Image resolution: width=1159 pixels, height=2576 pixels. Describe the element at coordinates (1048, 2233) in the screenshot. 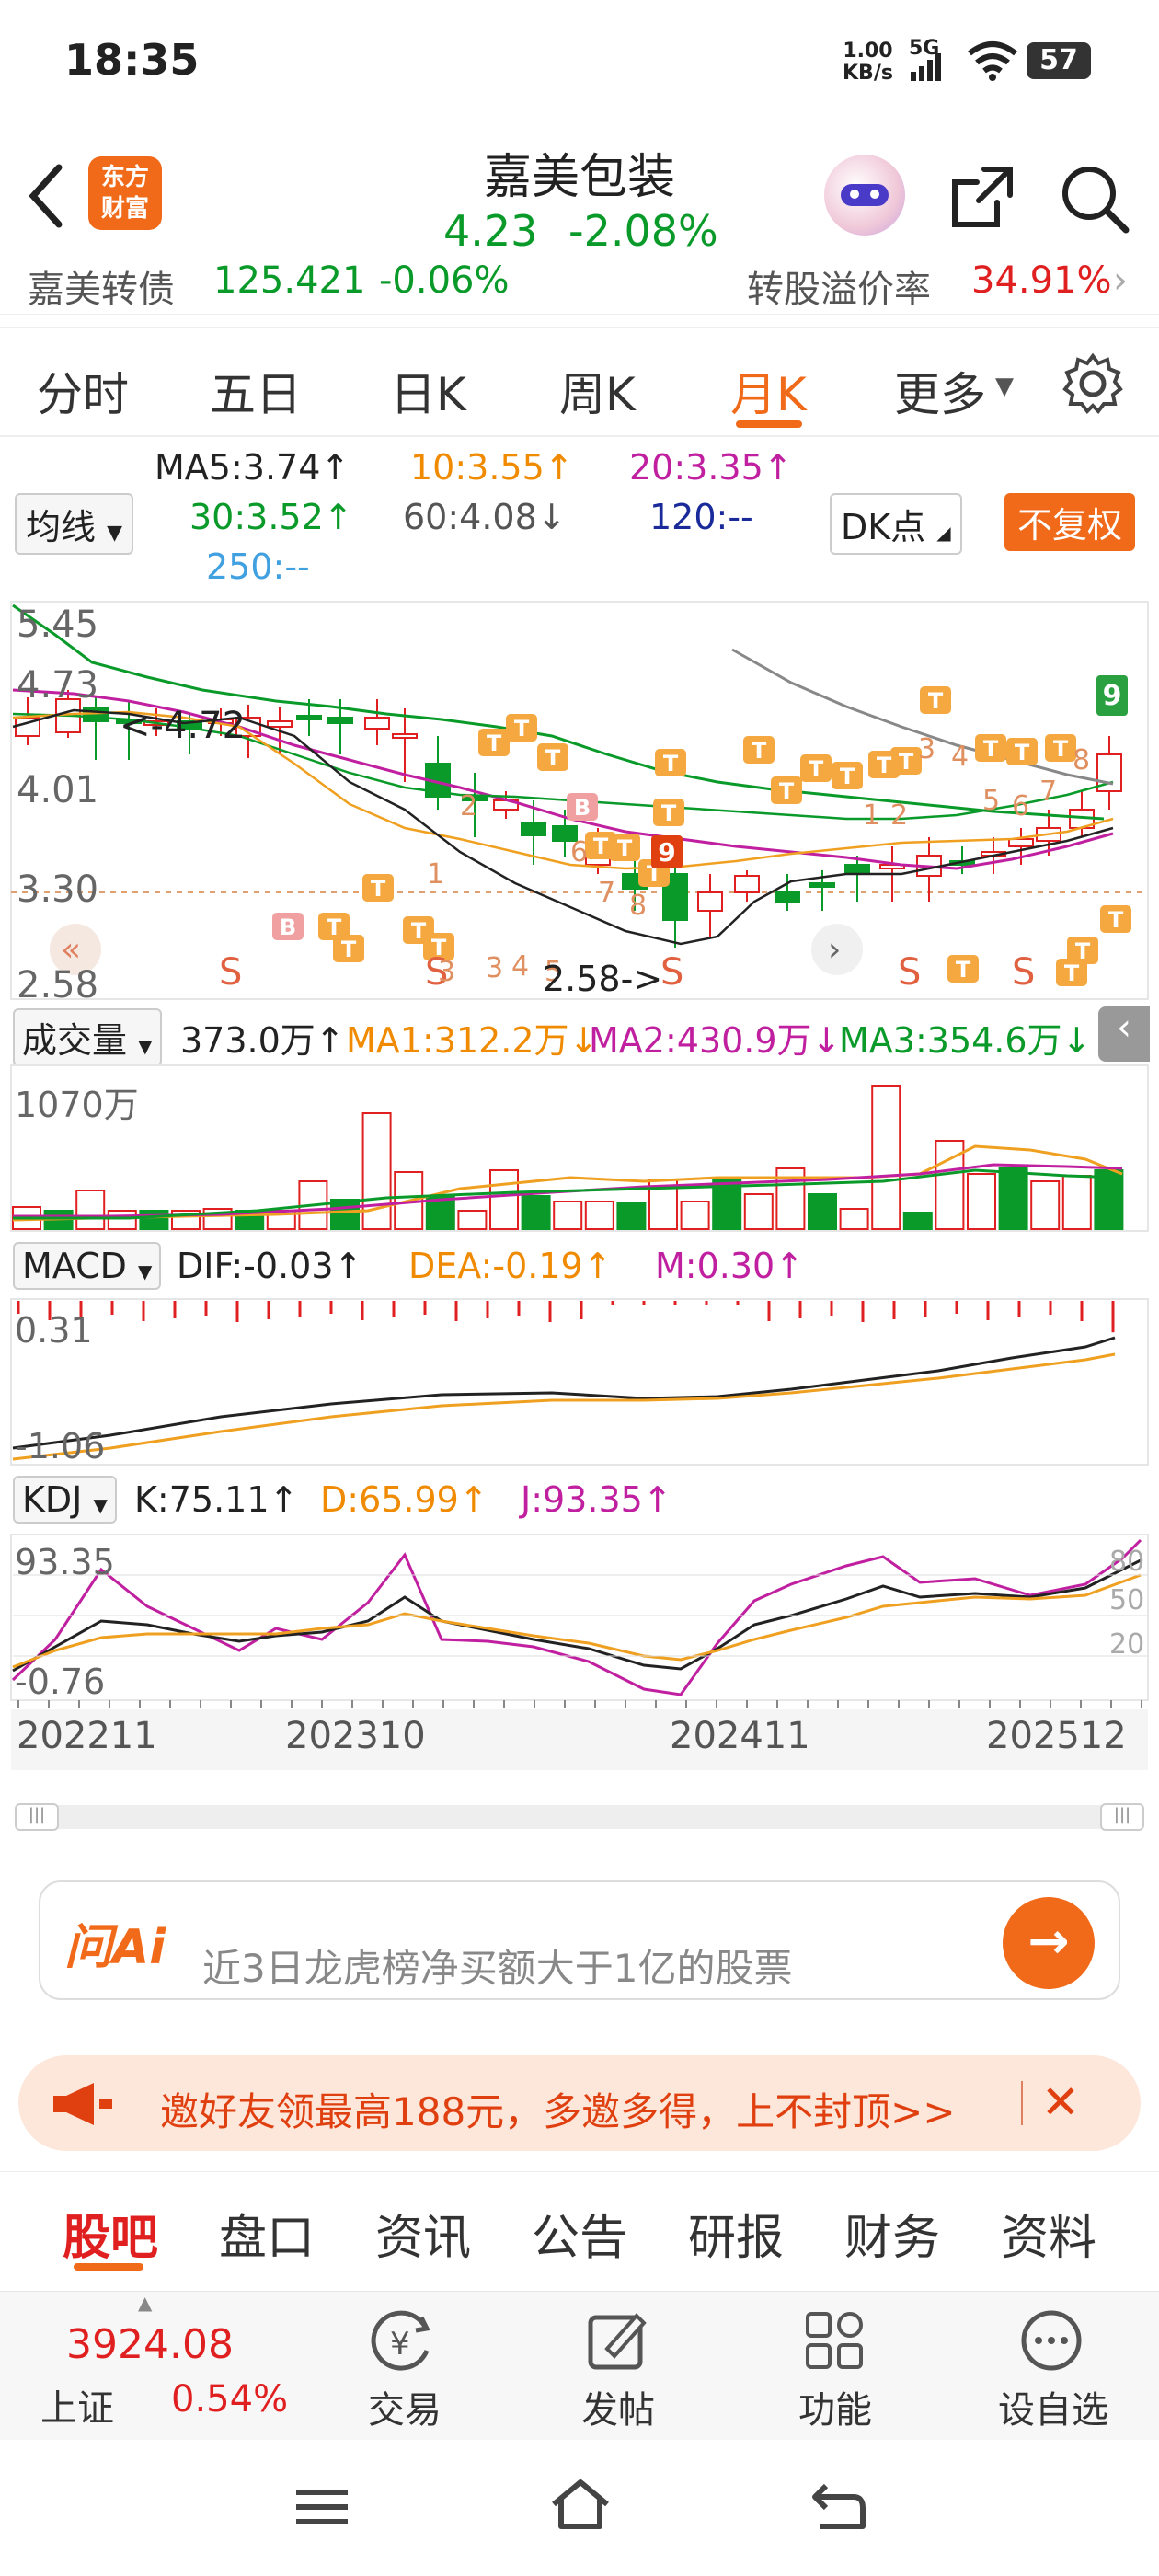

I see `tab-ziliao: 资料` at that location.